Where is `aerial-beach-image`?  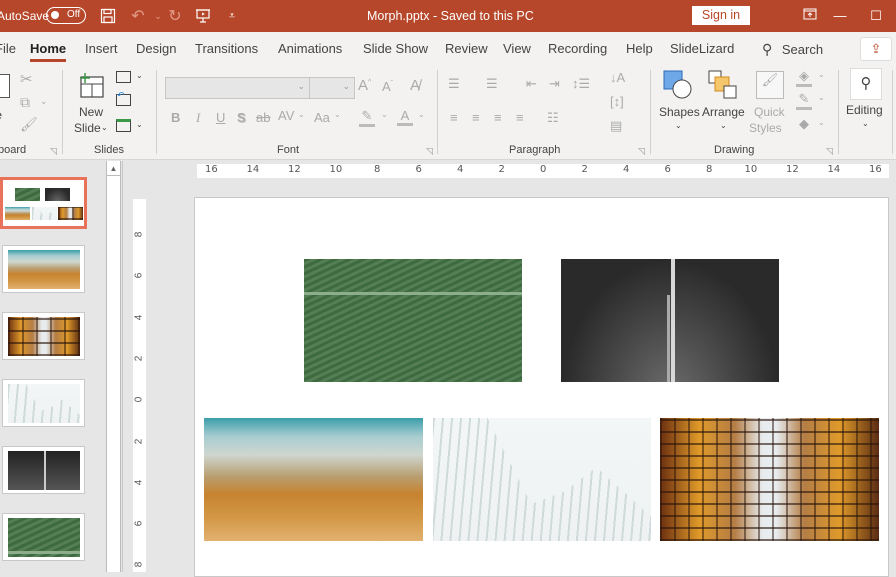 aerial-beach-image is located at coordinates (313, 479).